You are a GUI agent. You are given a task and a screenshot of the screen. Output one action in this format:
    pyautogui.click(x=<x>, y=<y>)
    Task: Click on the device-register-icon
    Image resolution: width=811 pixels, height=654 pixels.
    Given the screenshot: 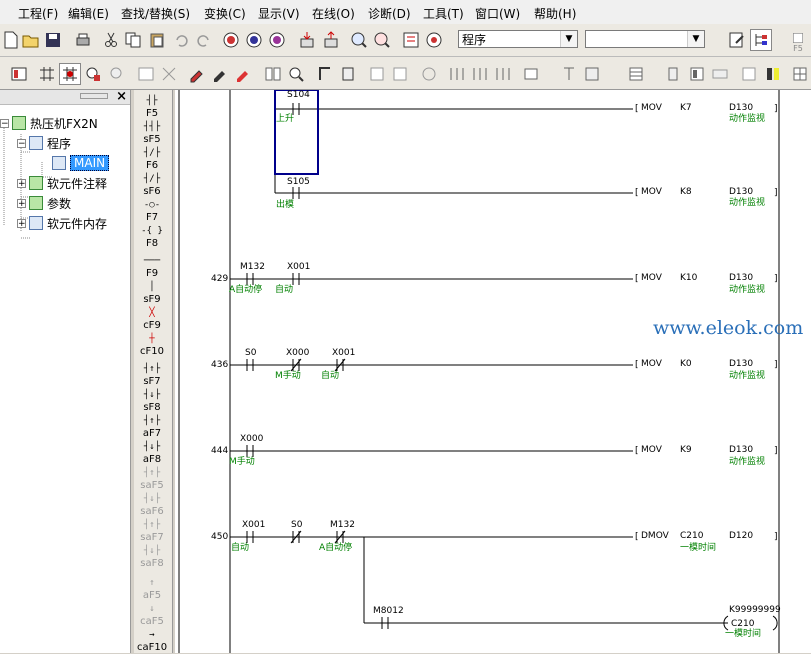 What is the action you would take?
    pyautogui.click(x=673, y=74)
    